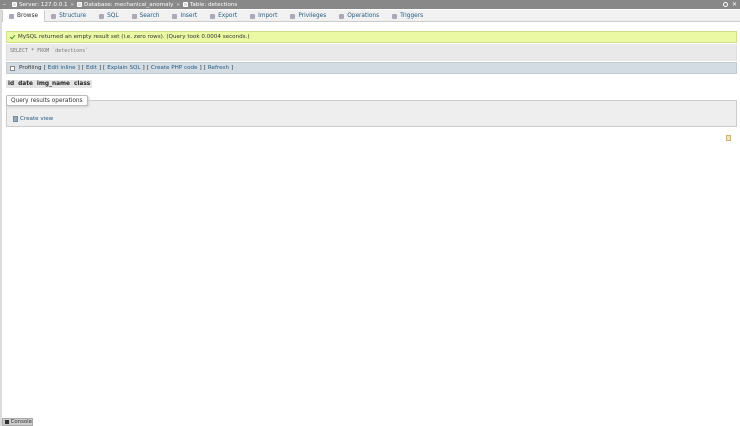 Image resolution: width=740 pixels, height=426 pixels. I want to click on database-icon, so click(80, 4).